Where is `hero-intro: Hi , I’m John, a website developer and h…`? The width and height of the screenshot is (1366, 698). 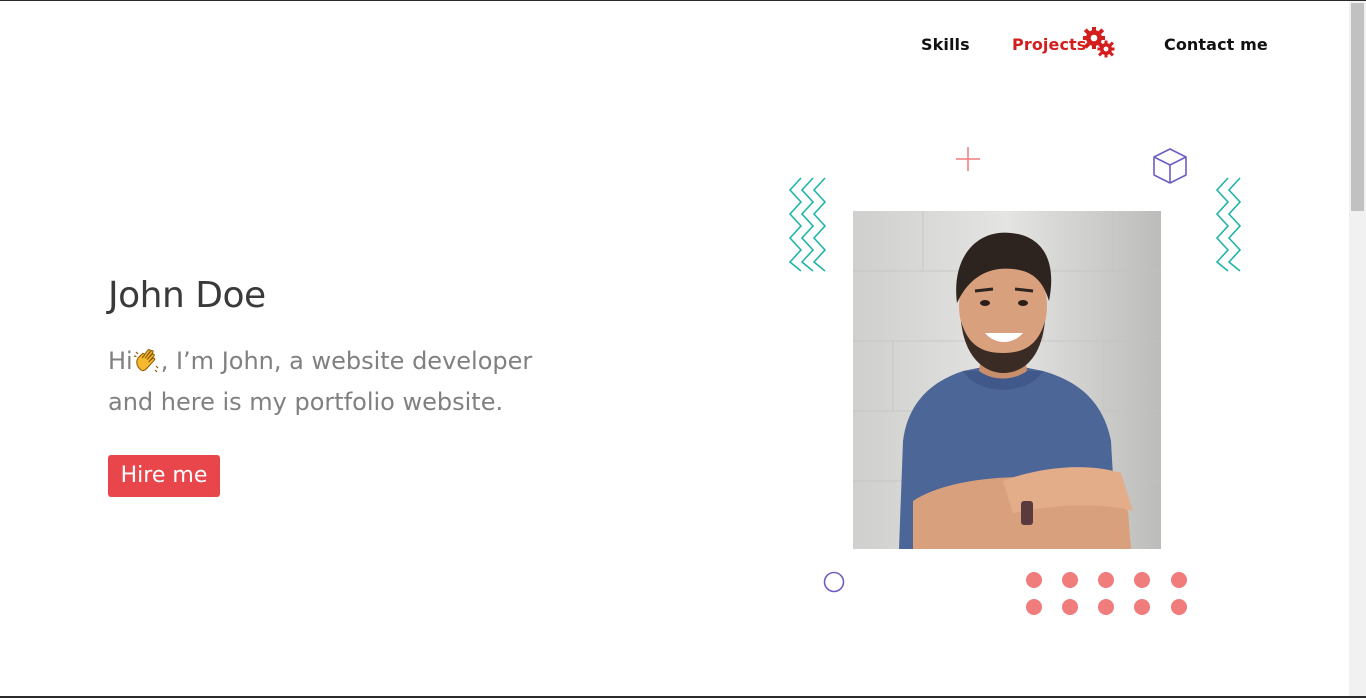 hero-intro: Hi , I’m John, a website developer and h… is located at coordinates (328, 382).